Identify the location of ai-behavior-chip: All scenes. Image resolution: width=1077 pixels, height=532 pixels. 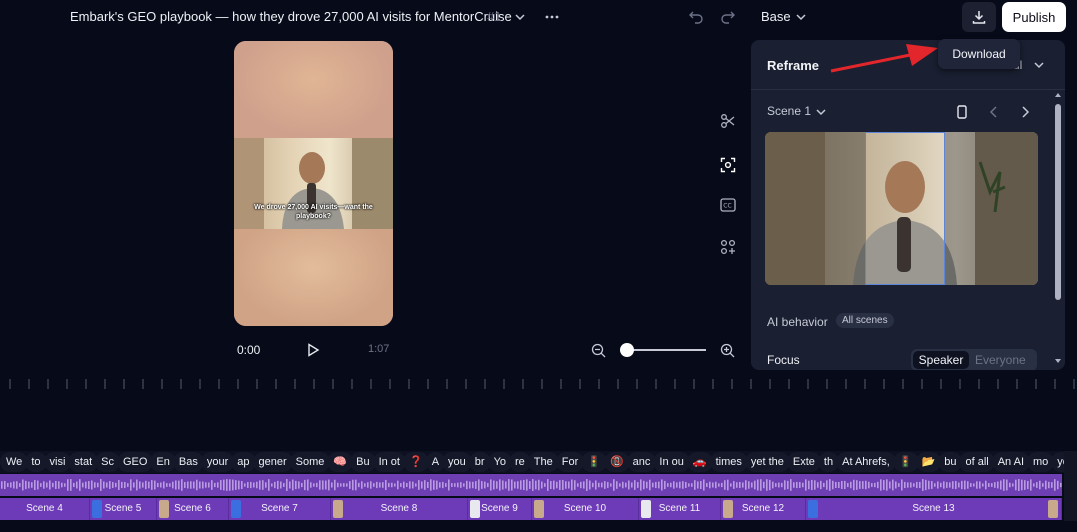
(865, 320).